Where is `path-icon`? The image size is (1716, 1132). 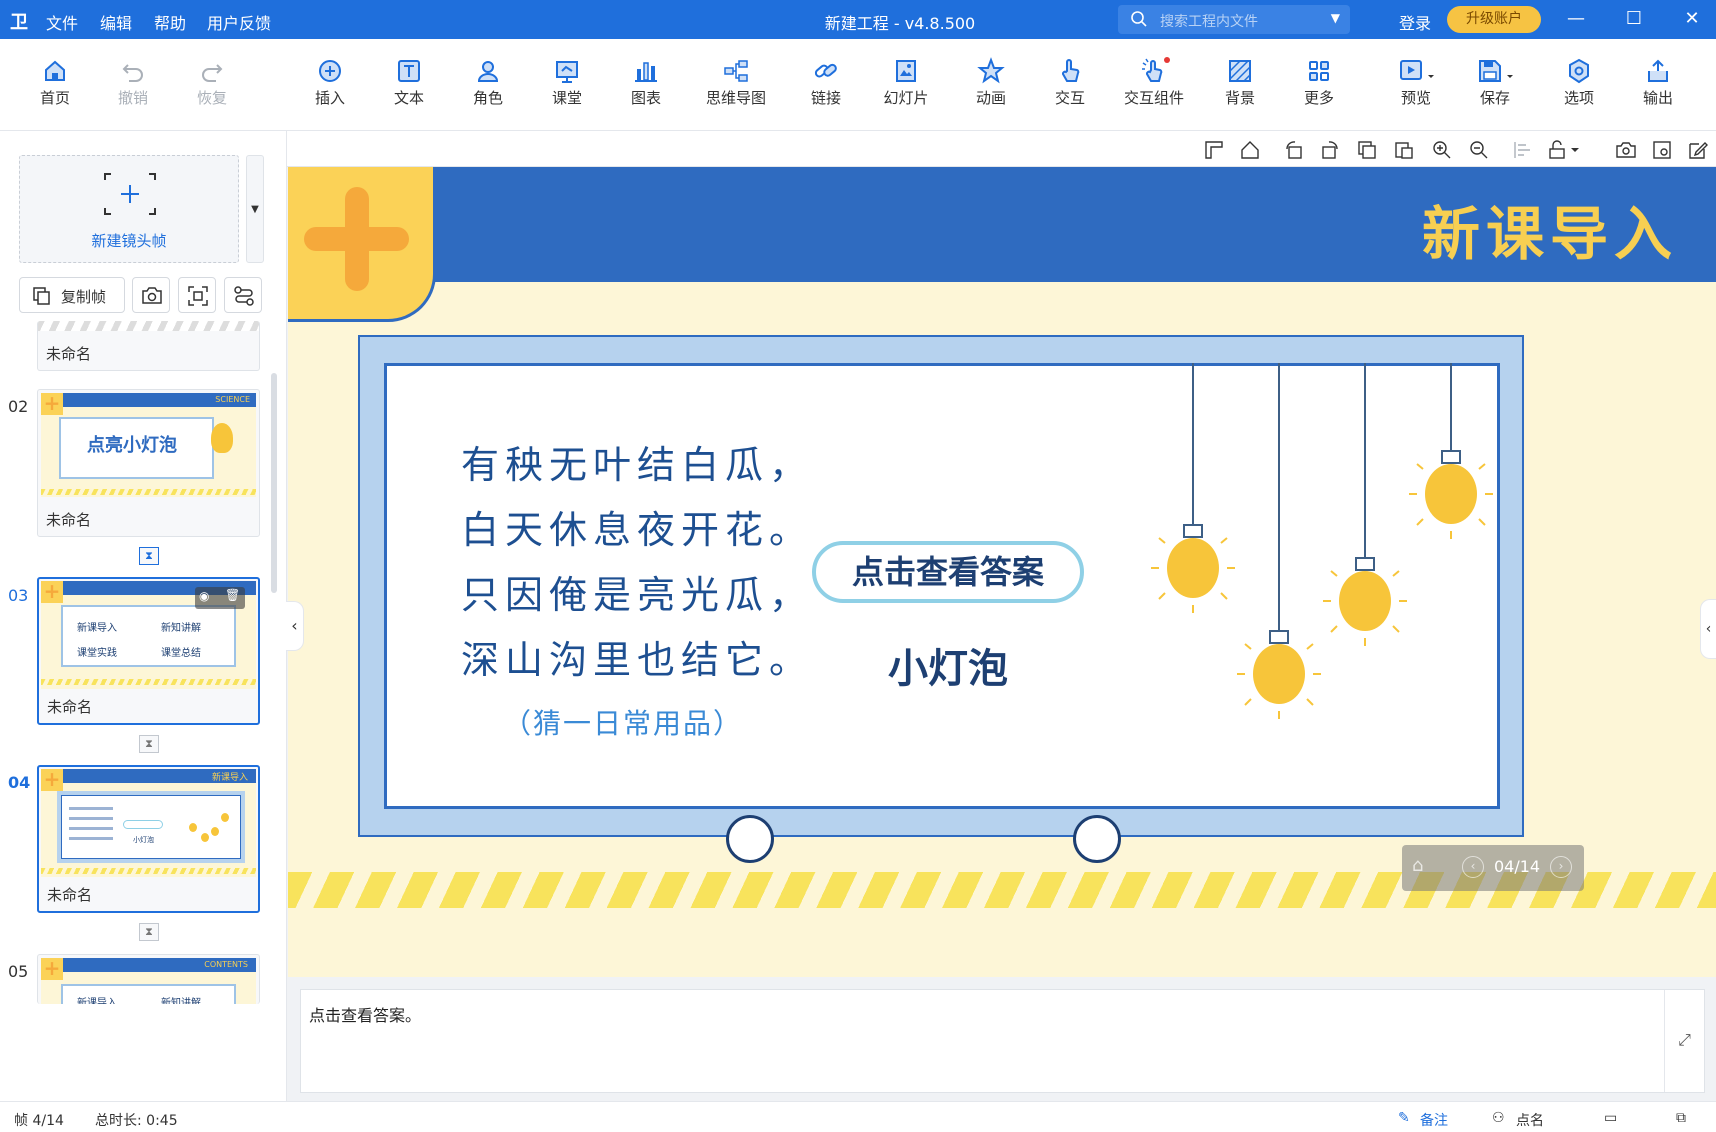 path-icon is located at coordinates (244, 296).